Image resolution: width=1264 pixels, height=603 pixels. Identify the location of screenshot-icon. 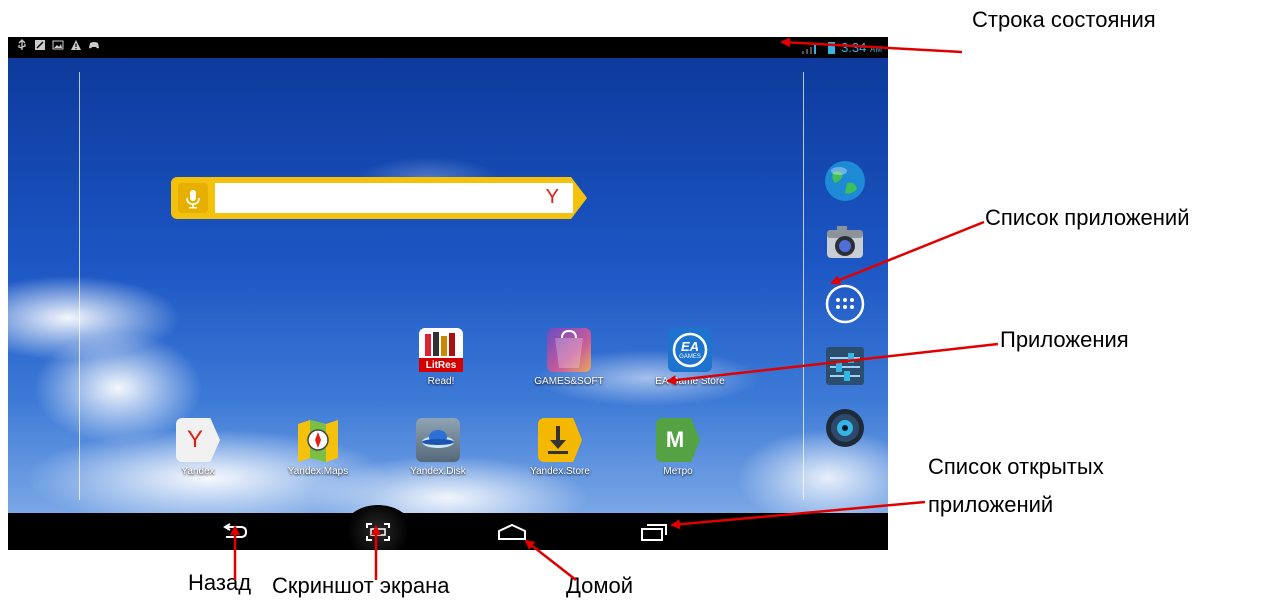
(378, 531).